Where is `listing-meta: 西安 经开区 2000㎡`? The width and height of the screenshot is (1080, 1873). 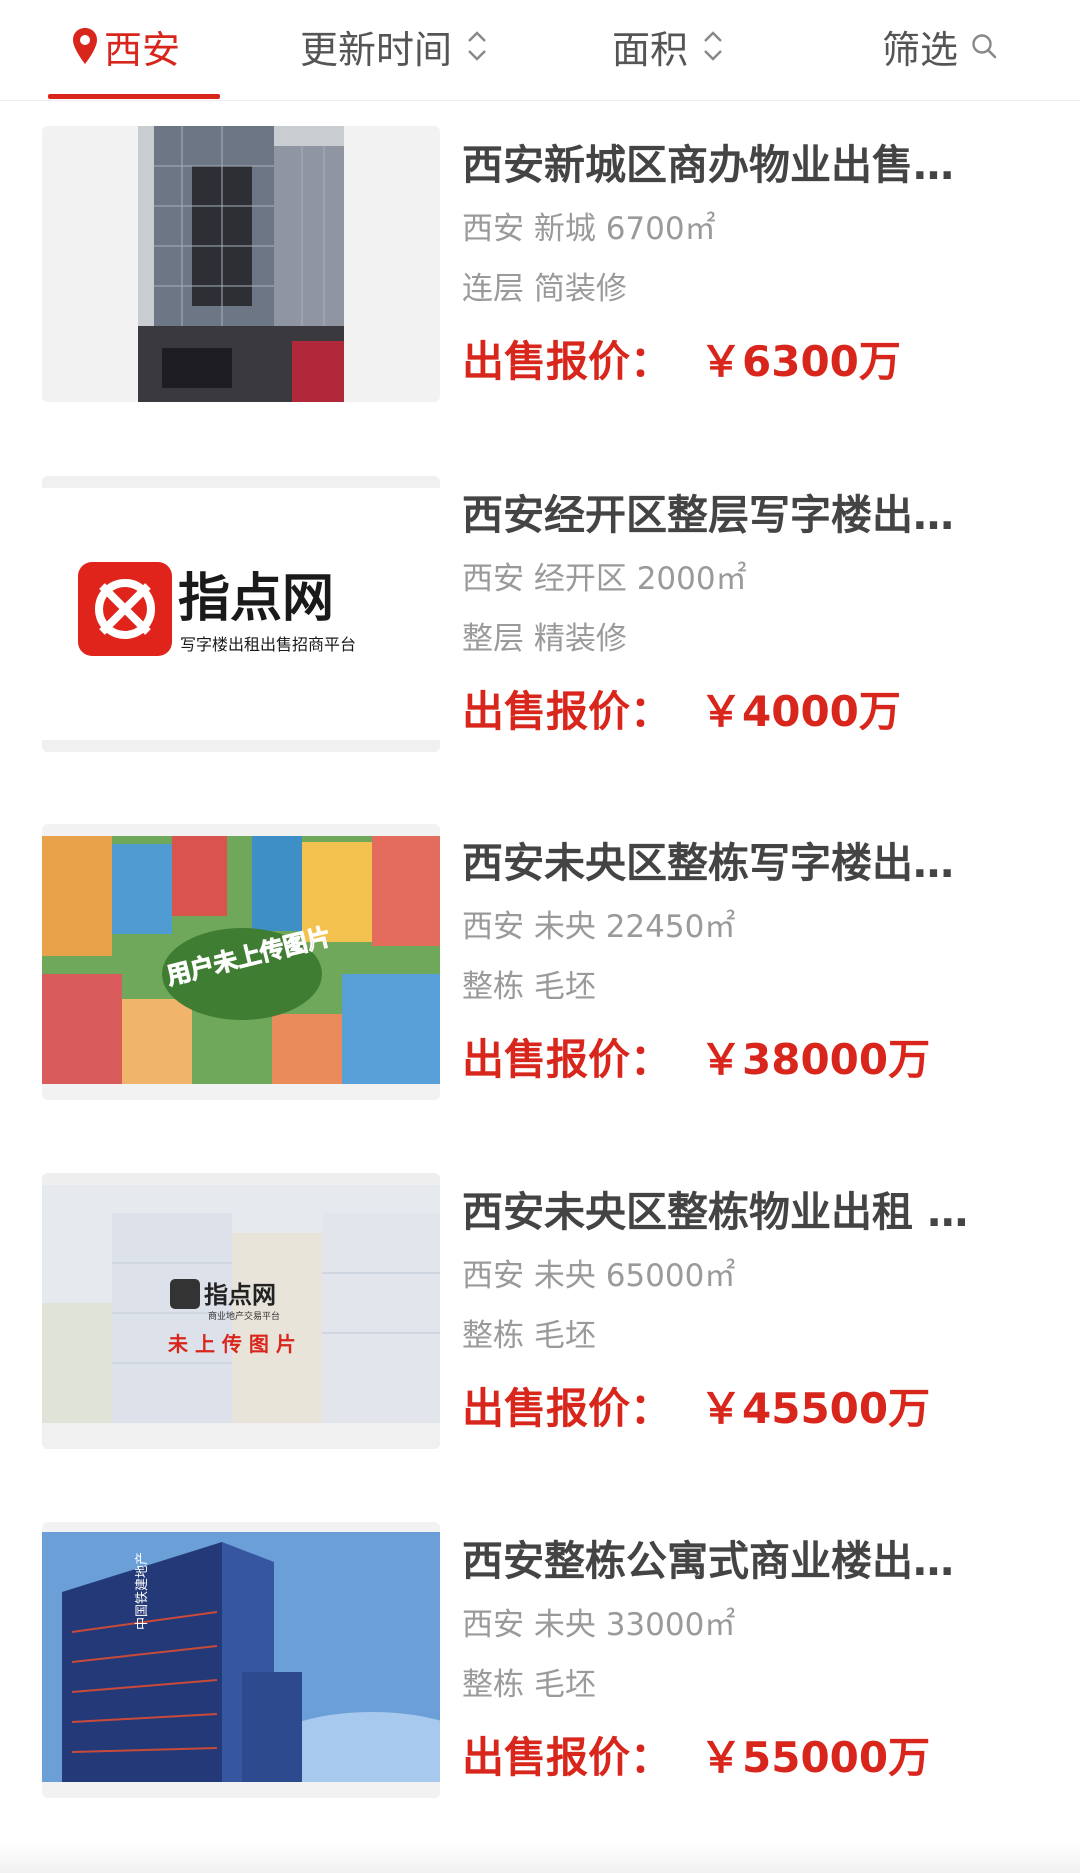
listing-meta: 西安 经开区 2000㎡ is located at coordinates (604, 579).